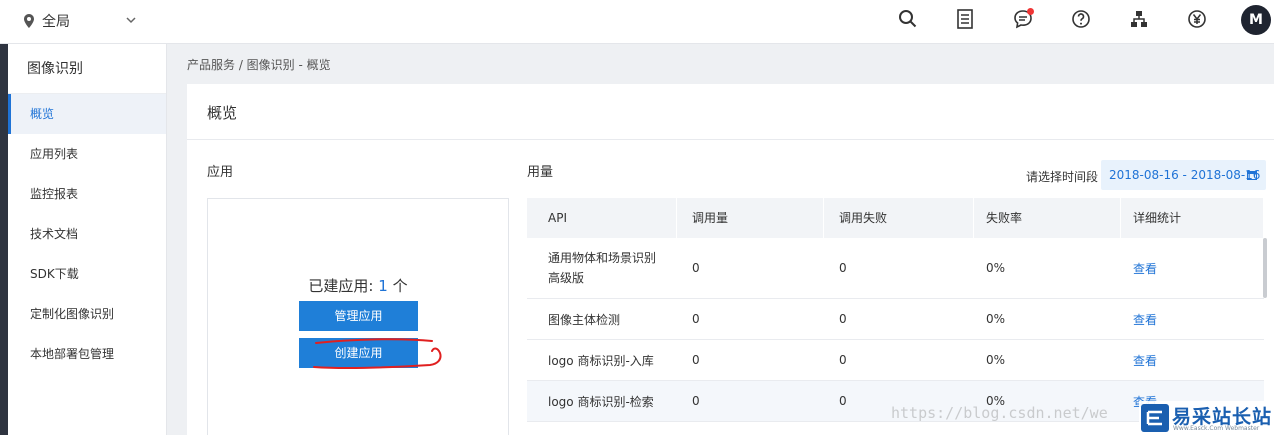  What do you see at coordinates (1155, 418) in the screenshot?
I see `site-logo-icon` at bounding box center [1155, 418].